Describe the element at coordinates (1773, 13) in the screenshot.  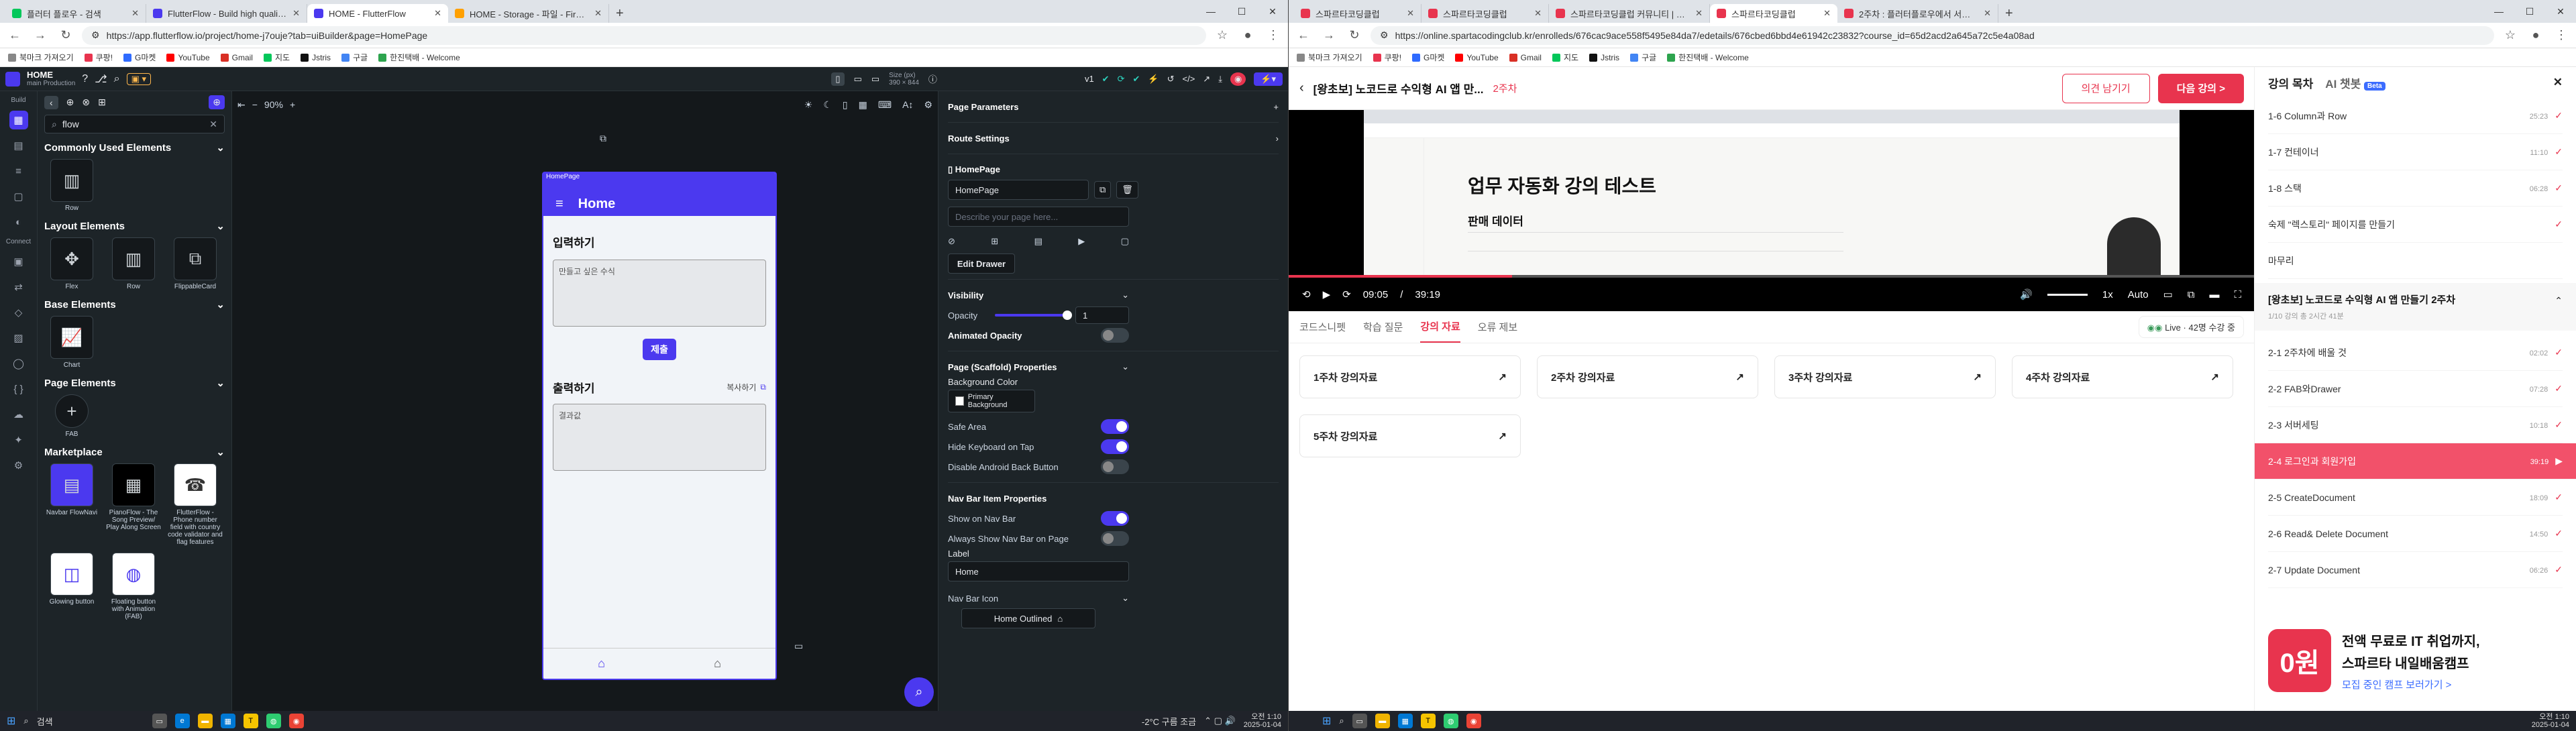
I see `browser-tab-active: 스파르타코딩클럽 ✕` at that location.